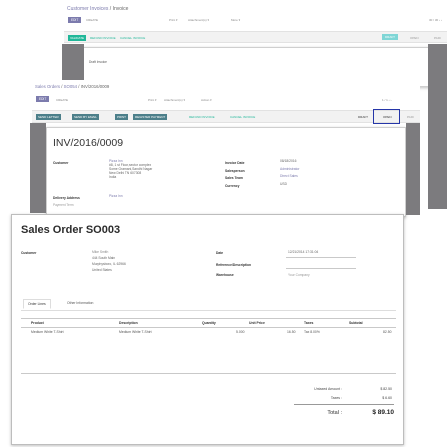  Describe the element at coordinates (208, 304) in the screenshot. I see `tab-bar: Order Lines Other Information` at that location.